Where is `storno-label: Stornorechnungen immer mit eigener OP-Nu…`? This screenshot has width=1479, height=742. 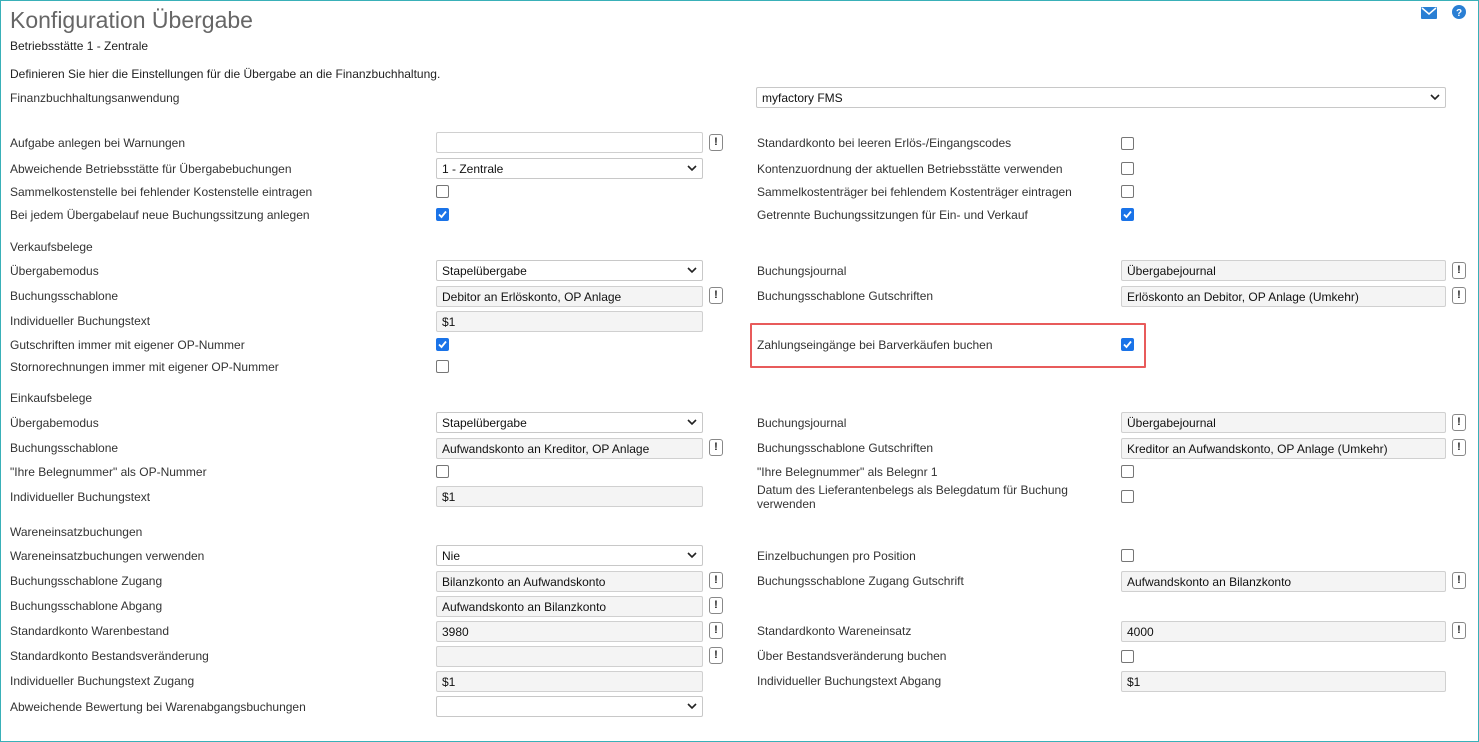 storno-label: Stornorechnungen immer mit eigener OP-Nu… is located at coordinates (144, 367).